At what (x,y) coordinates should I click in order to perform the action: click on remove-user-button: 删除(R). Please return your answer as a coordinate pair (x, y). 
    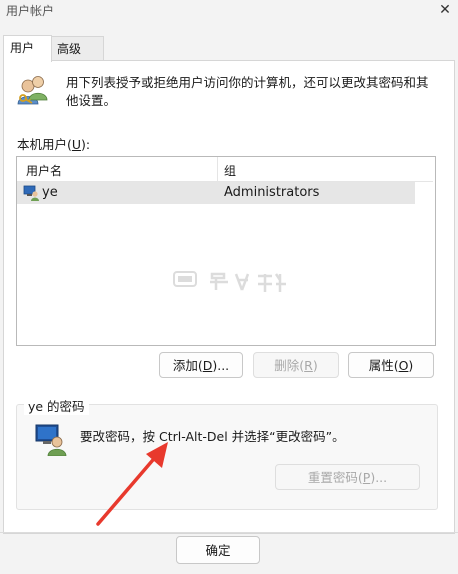
    Looking at the image, I should click on (296, 365).